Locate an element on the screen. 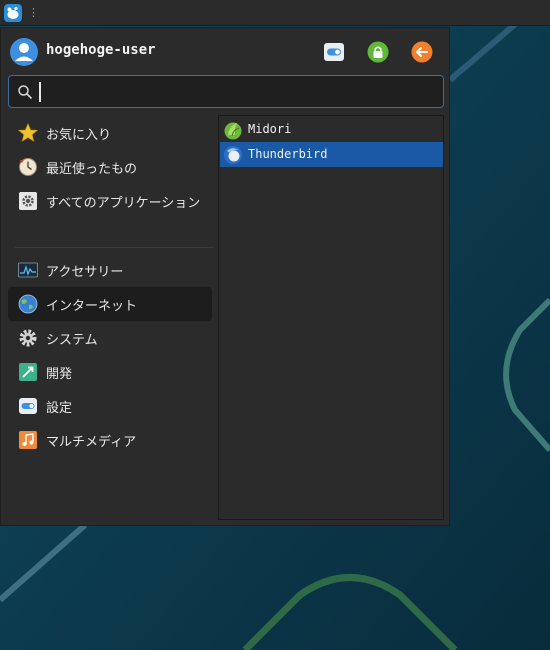  all-apps-icon is located at coordinates (28, 201).